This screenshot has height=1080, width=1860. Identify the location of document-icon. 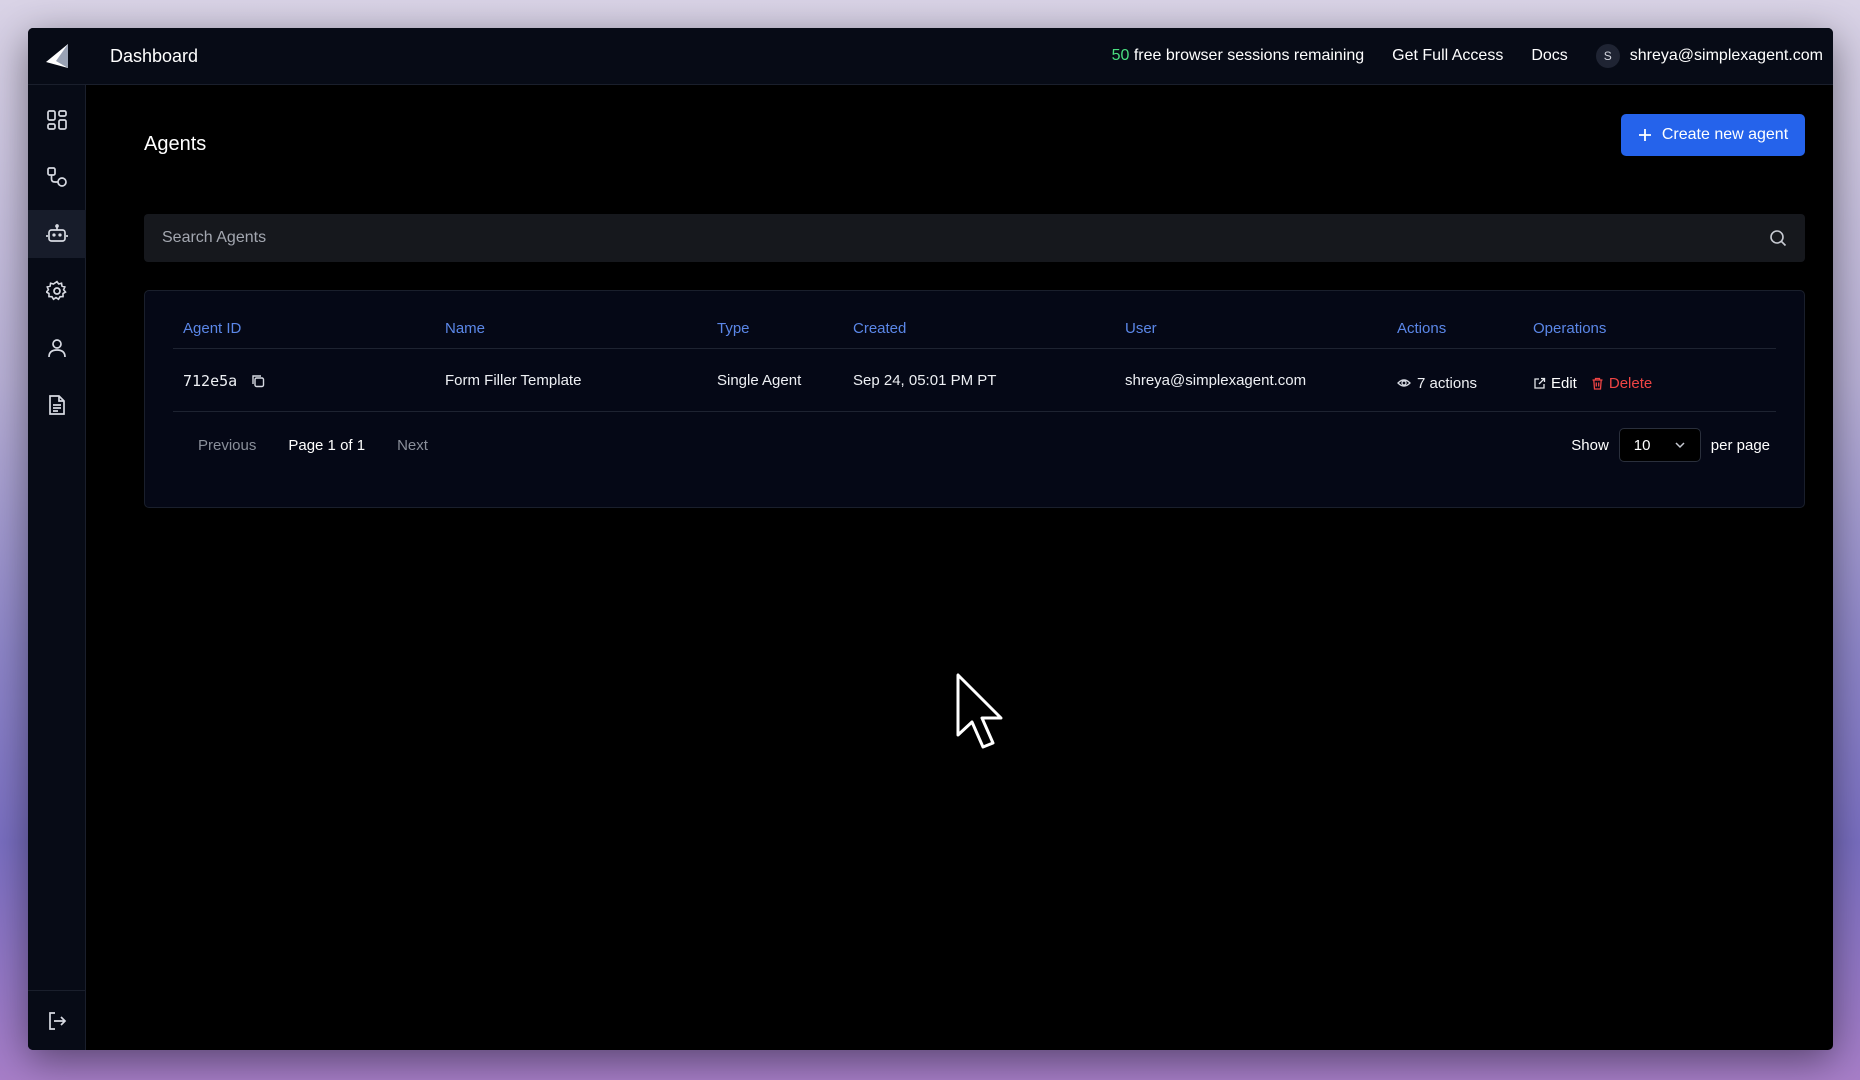
(57, 405).